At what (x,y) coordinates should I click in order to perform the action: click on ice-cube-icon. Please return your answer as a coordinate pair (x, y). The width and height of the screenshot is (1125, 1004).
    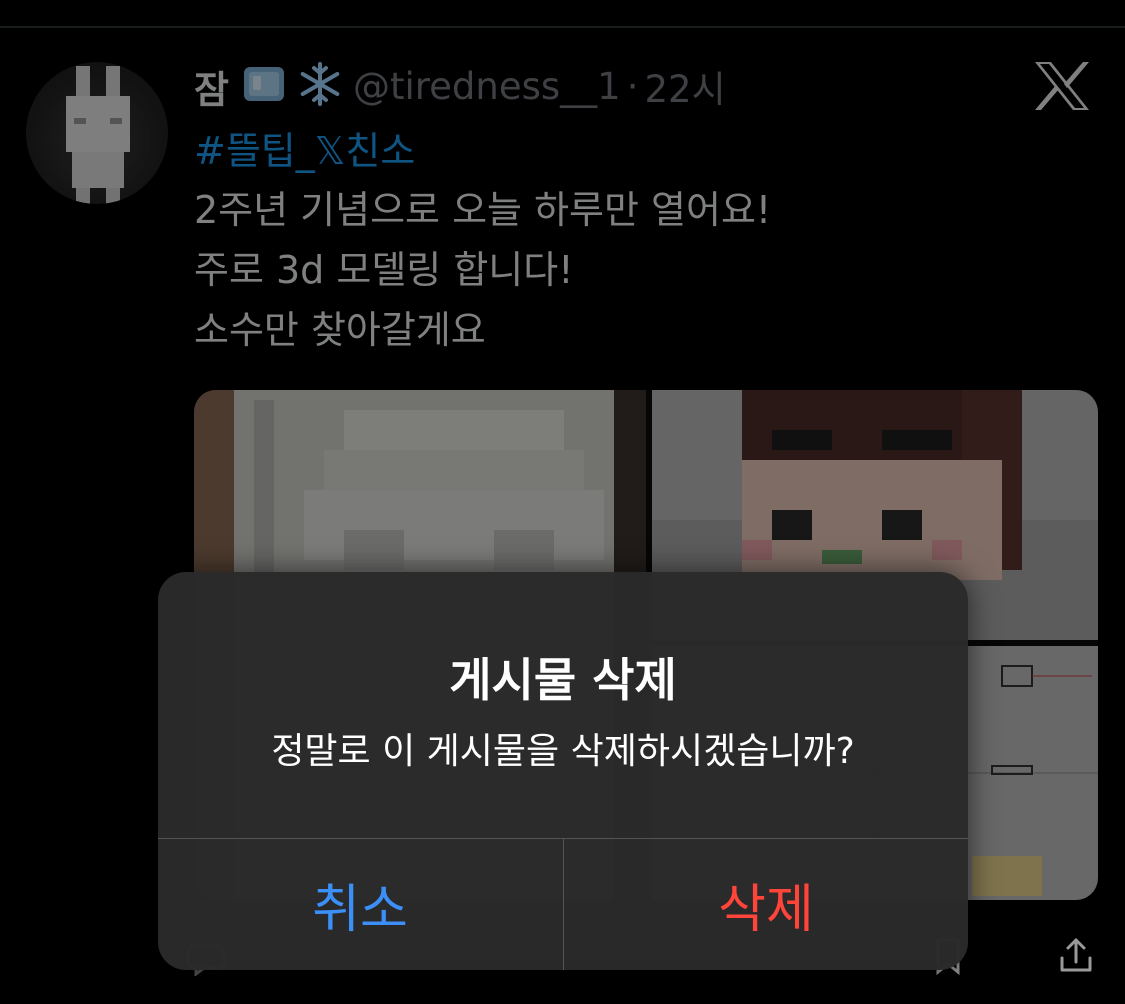
    Looking at the image, I should click on (264, 86).